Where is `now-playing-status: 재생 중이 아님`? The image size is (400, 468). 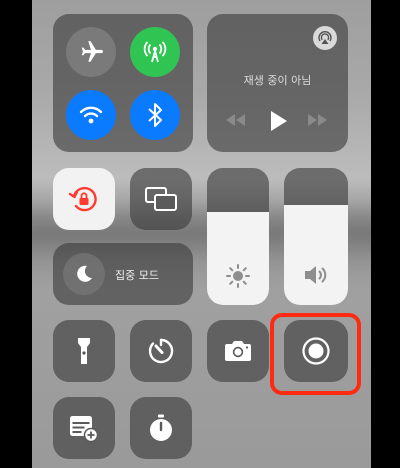 now-playing-status: 재생 중이 아님 is located at coordinates (277, 80).